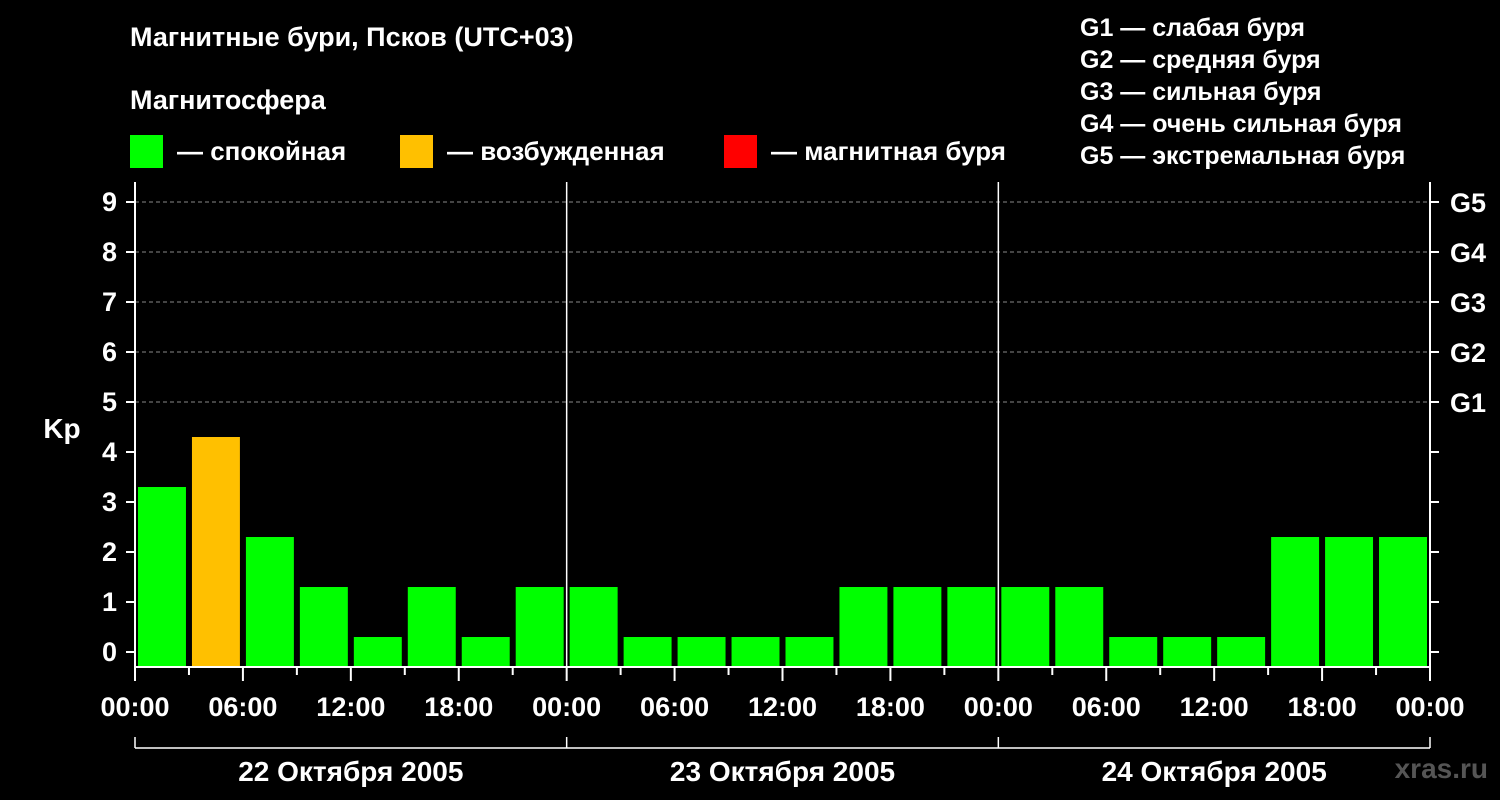  What do you see at coordinates (109, 352) in the screenshot?
I see `y-tick-label: 6` at bounding box center [109, 352].